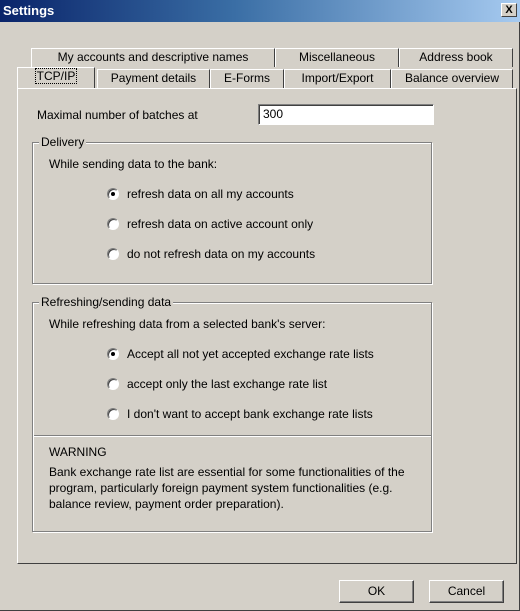  What do you see at coordinates (232, 436) in the screenshot?
I see `warning-divider` at bounding box center [232, 436].